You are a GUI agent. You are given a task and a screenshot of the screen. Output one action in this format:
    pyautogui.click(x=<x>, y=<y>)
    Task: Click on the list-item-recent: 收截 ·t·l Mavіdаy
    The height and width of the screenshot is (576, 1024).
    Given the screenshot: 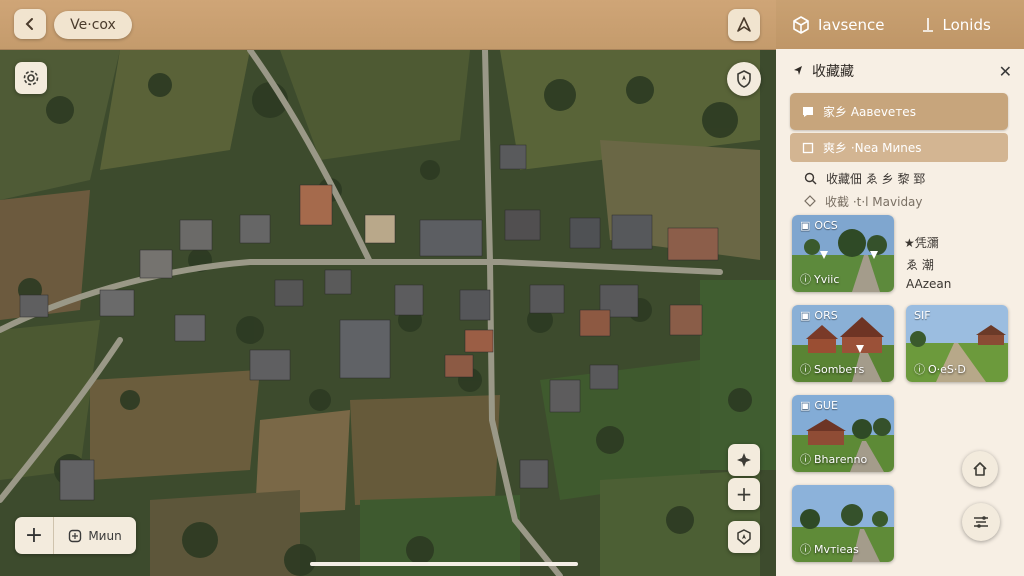 What is the action you would take?
    pyautogui.click(x=899, y=201)
    